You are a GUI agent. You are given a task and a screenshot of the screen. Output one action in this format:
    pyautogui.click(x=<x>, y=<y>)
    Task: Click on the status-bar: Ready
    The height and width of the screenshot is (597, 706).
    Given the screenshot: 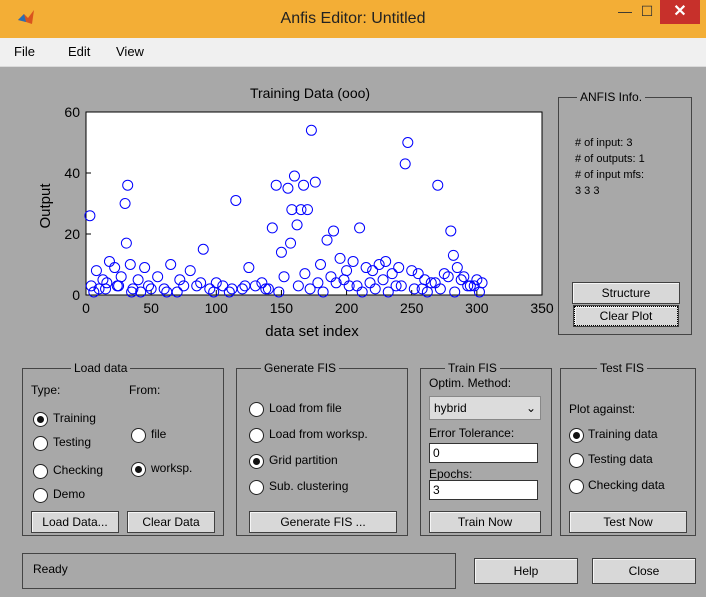 What is the action you would take?
    pyautogui.click(x=239, y=571)
    